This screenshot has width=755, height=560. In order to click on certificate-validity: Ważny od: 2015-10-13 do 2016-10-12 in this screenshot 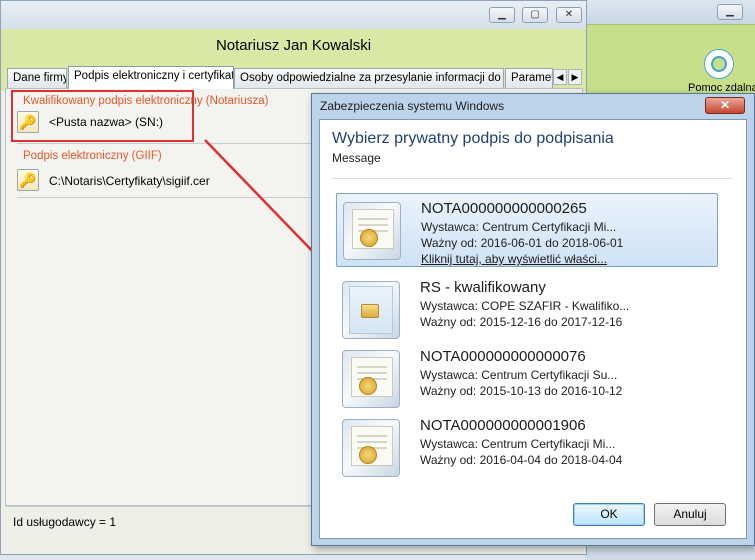, I will do `click(521, 391)`.